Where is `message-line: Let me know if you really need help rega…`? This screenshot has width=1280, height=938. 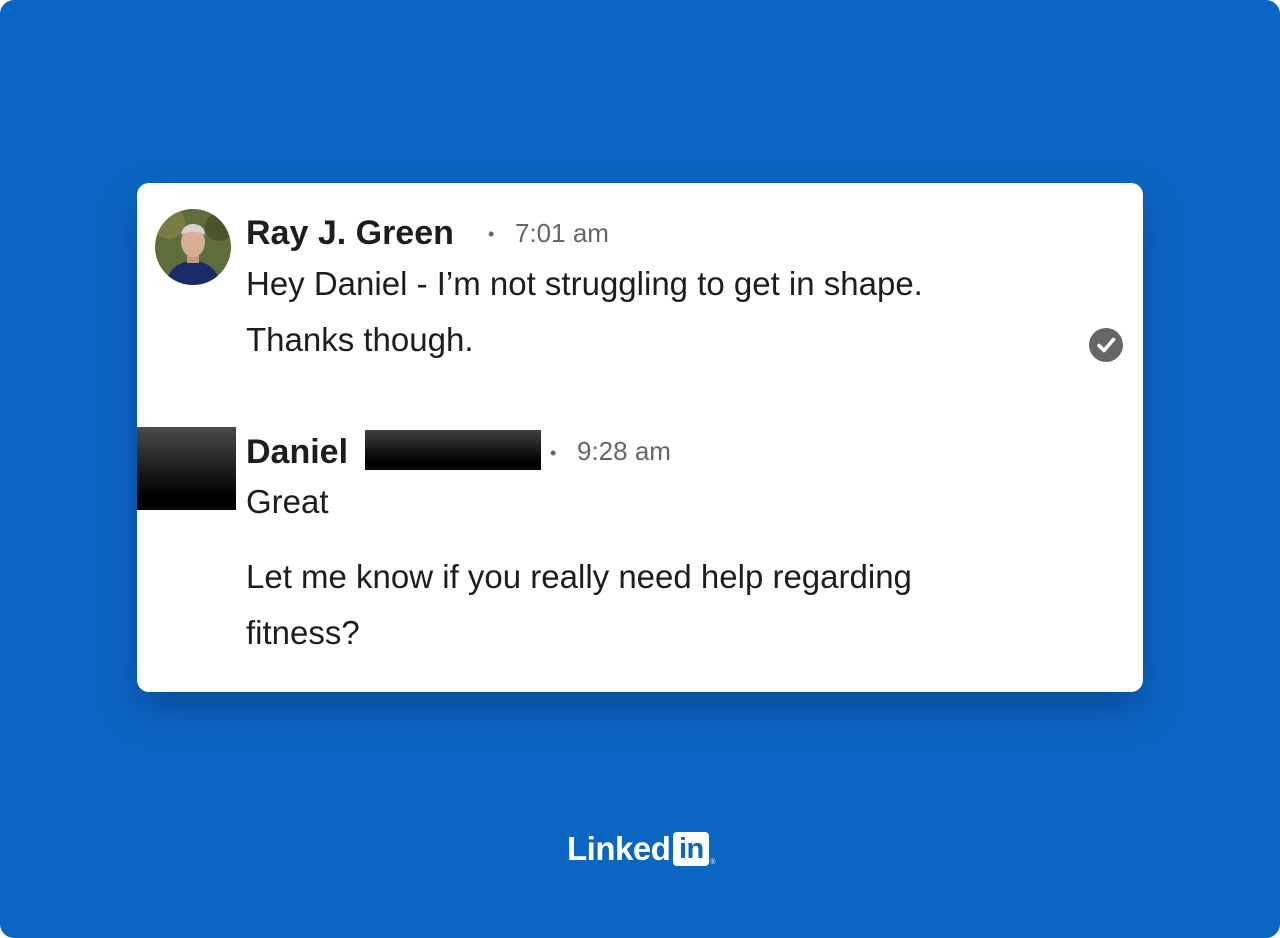 message-line: Let me know if you really need help rega… is located at coordinates (579, 576).